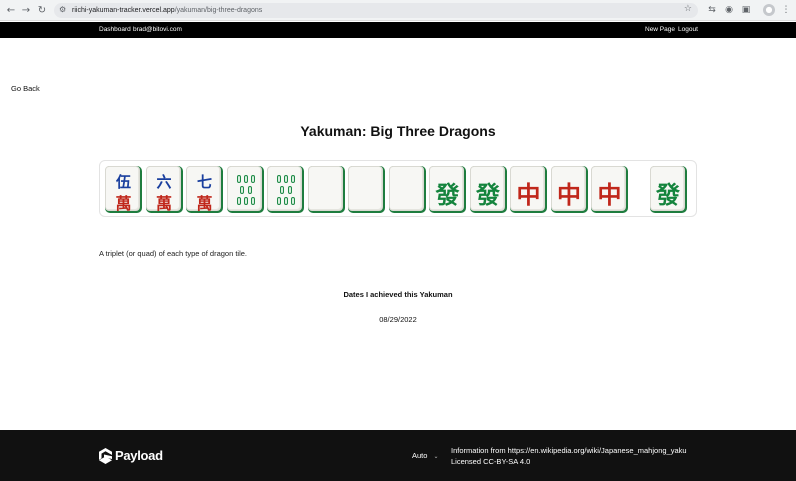 This screenshot has width=796, height=481. Describe the element at coordinates (42, 10) in the screenshot. I see `reload-icon: ↻` at that location.